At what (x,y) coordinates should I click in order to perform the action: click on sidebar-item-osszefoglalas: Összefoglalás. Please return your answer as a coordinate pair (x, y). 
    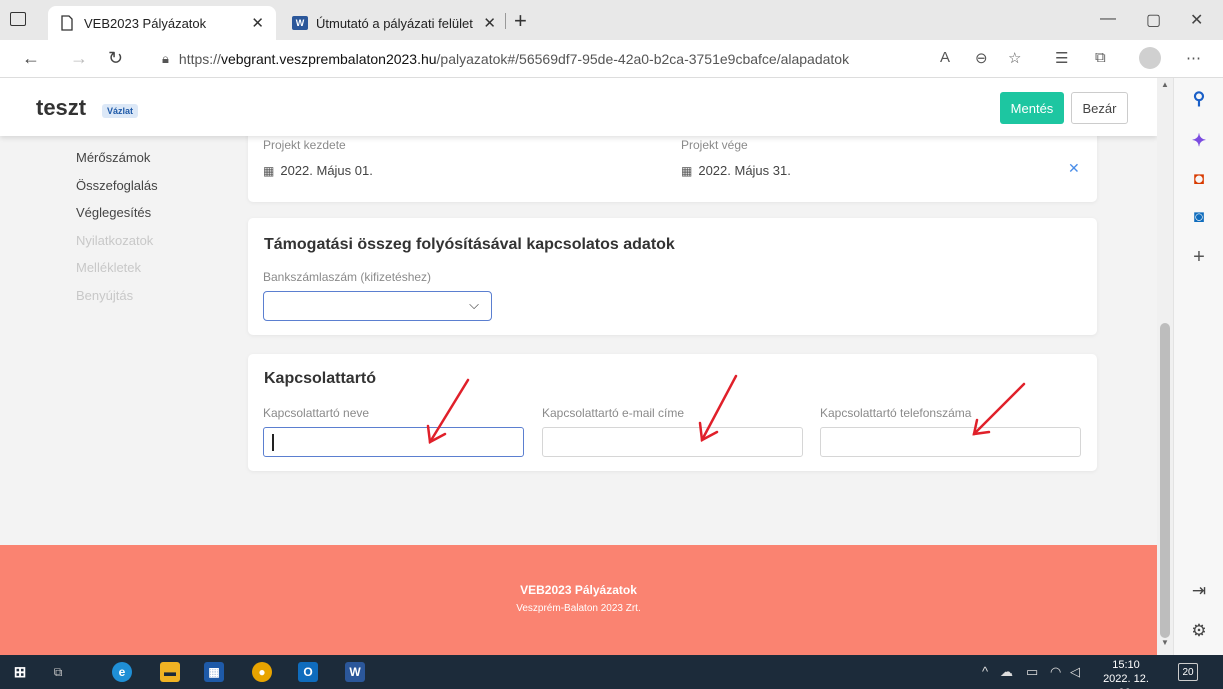
    Looking at the image, I should click on (117, 190).